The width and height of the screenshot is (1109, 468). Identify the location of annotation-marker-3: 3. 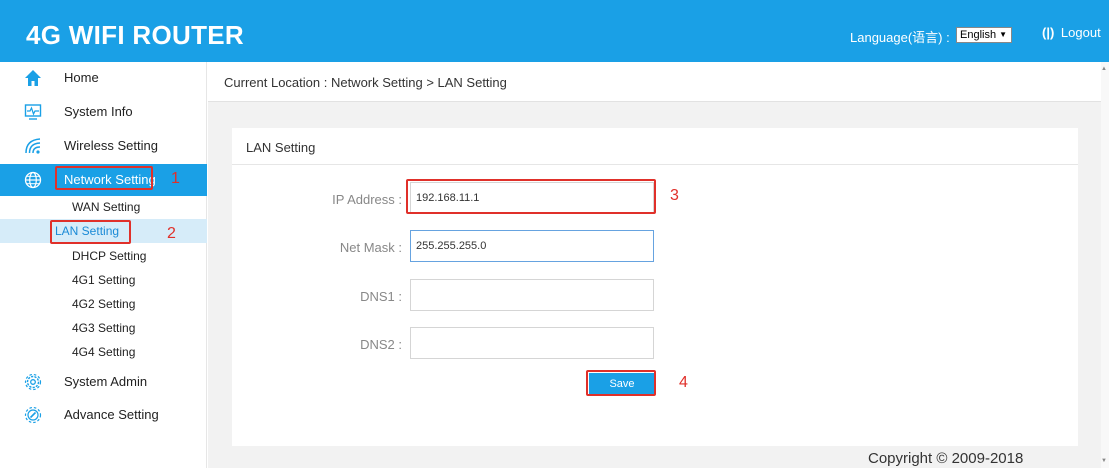
(674, 195).